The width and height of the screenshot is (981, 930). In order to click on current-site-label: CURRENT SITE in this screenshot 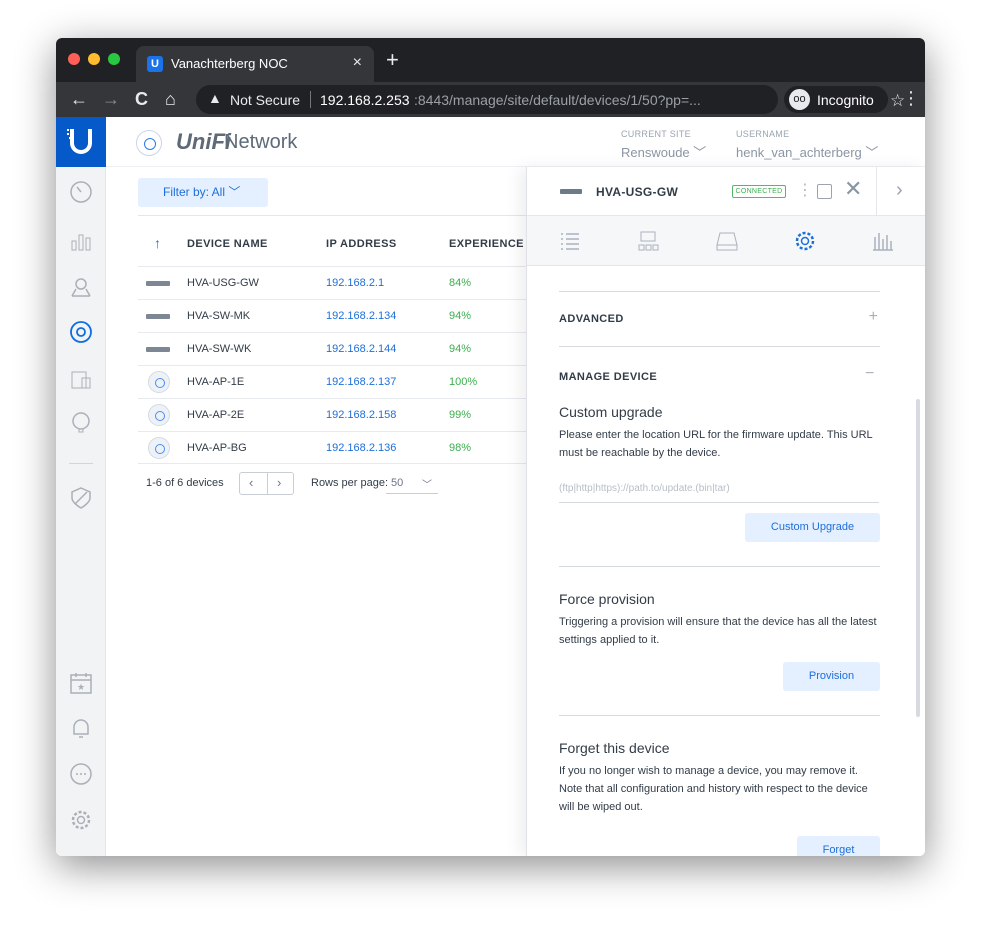, I will do `click(656, 134)`.